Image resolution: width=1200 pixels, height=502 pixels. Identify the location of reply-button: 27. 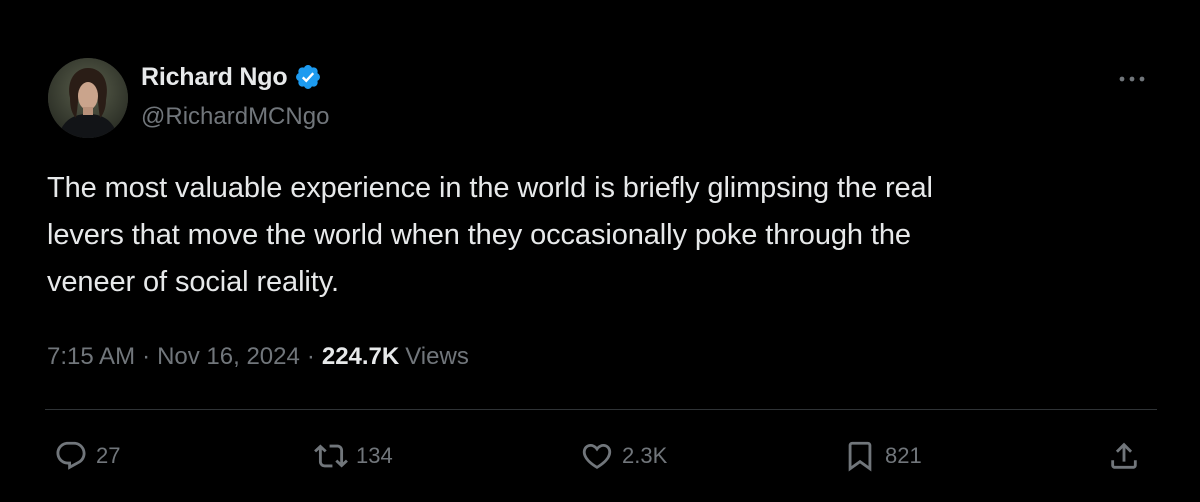
(87, 456).